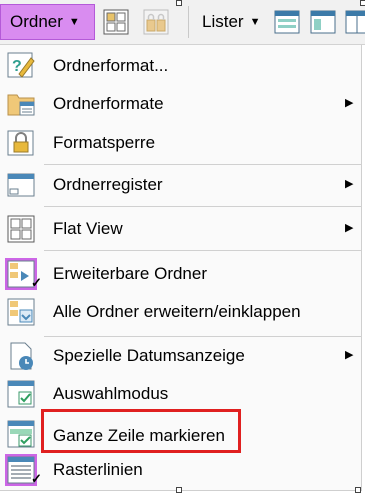 This screenshot has height=493, width=365. Describe the element at coordinates (21, 312) in the screenshot. I see `expand-collapse-icon` at that location.